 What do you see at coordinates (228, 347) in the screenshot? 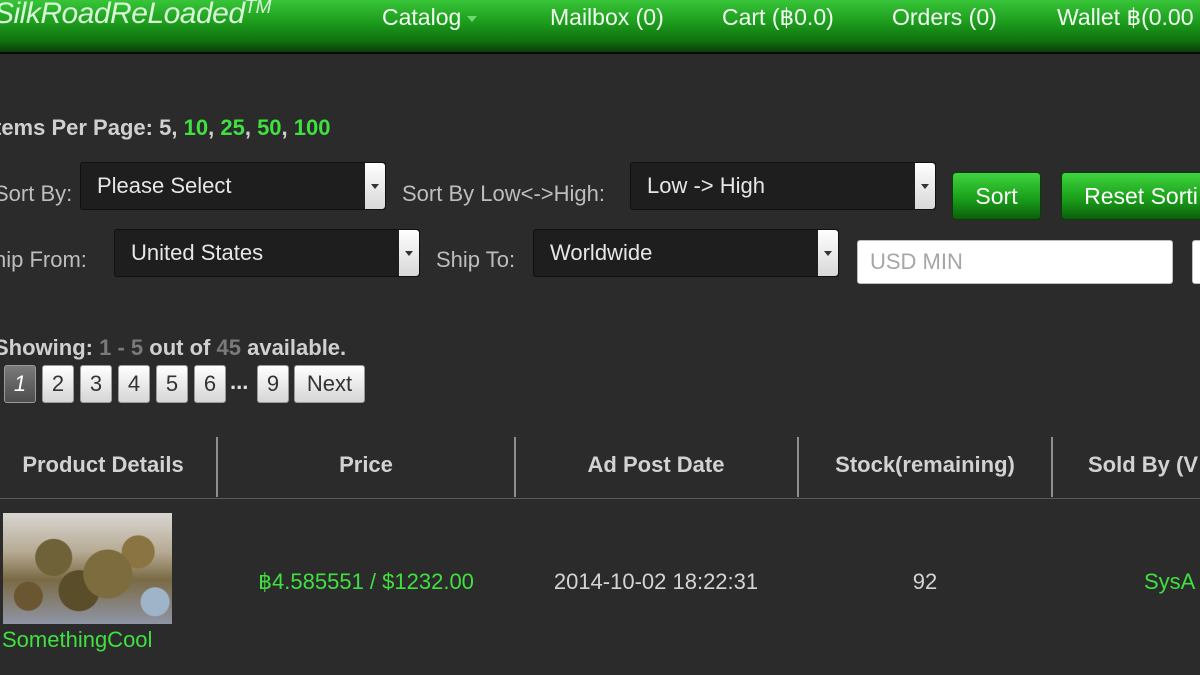
I see `showing-total: 45` at bounding box center [228, 347].